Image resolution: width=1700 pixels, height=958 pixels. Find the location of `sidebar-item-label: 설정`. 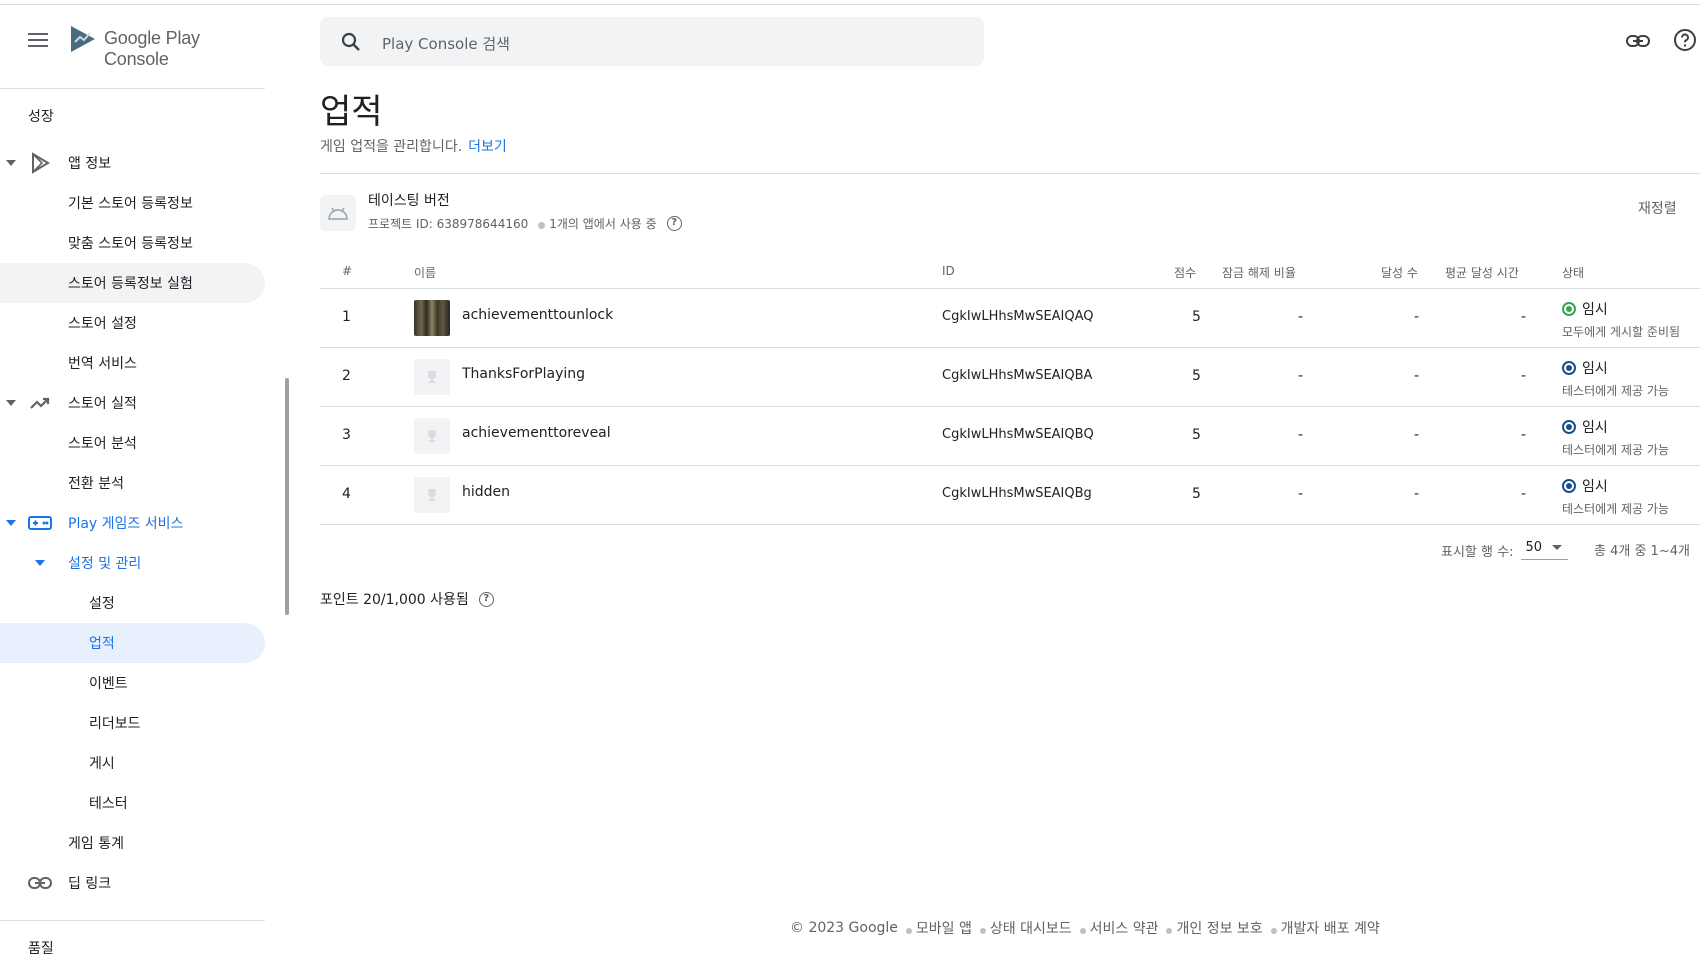

sidebar-item-label: 설정 is located at coordinates (102, 604).